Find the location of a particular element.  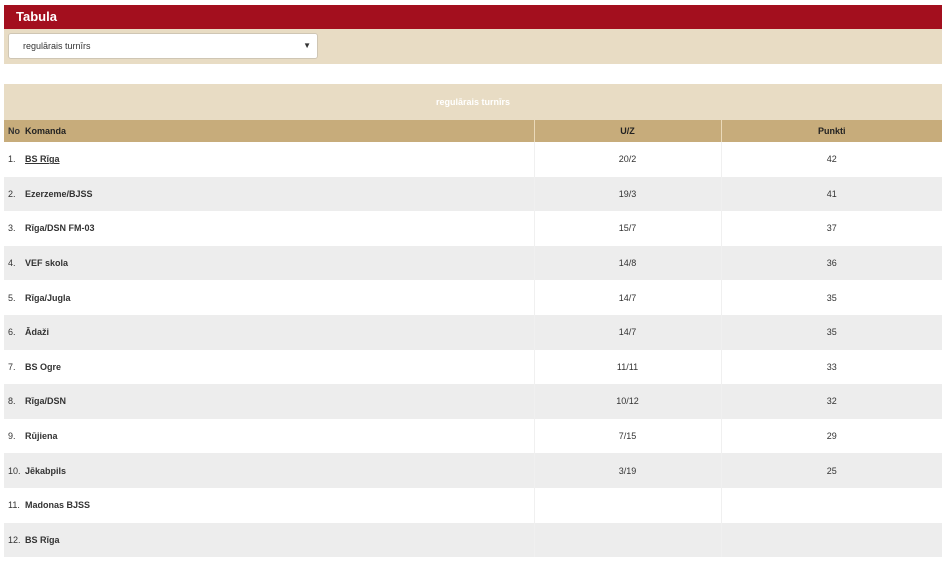

wins-losses: 3/19 is located at coordinates (628, 470).